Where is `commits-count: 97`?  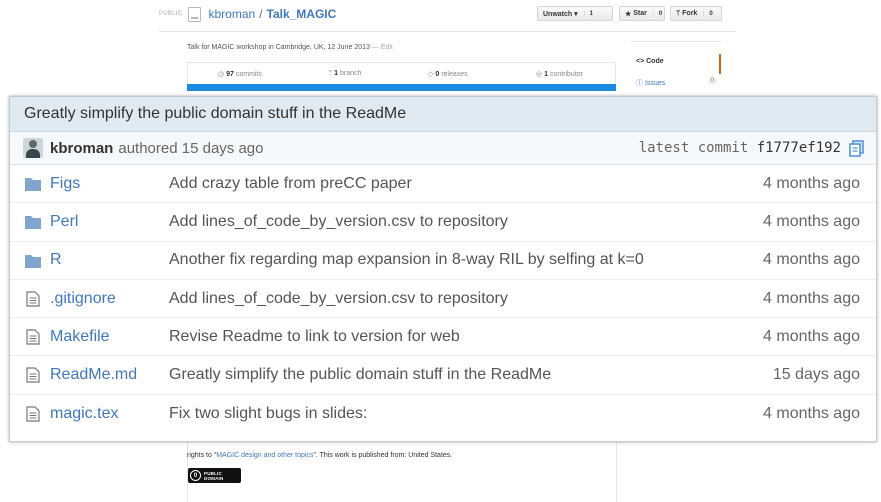 commits-count: 97 is located at coordinates (230, 74).